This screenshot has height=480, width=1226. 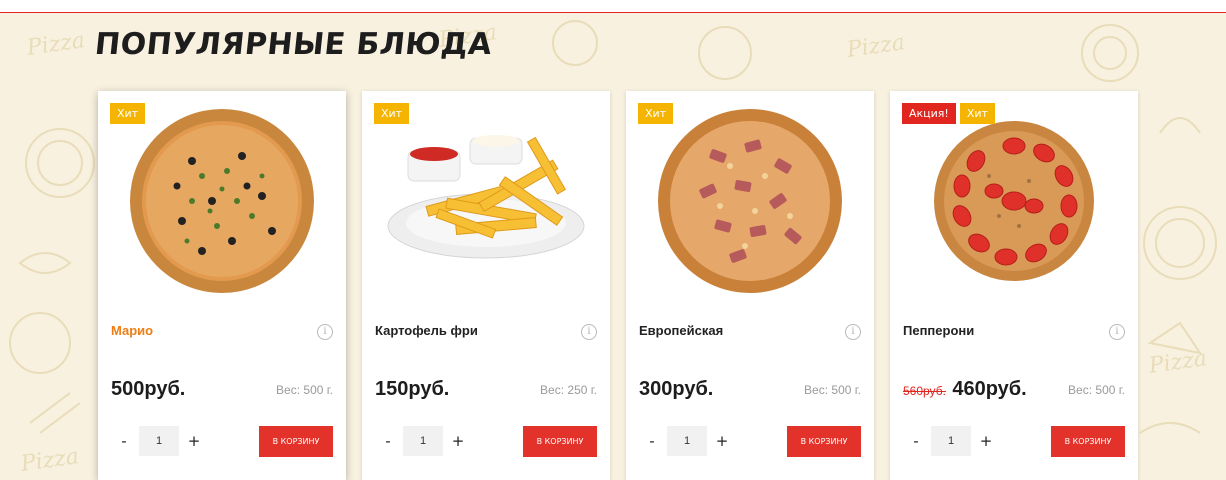 I want to click on product-name: Картофель фри, so click(x=426, y=330).